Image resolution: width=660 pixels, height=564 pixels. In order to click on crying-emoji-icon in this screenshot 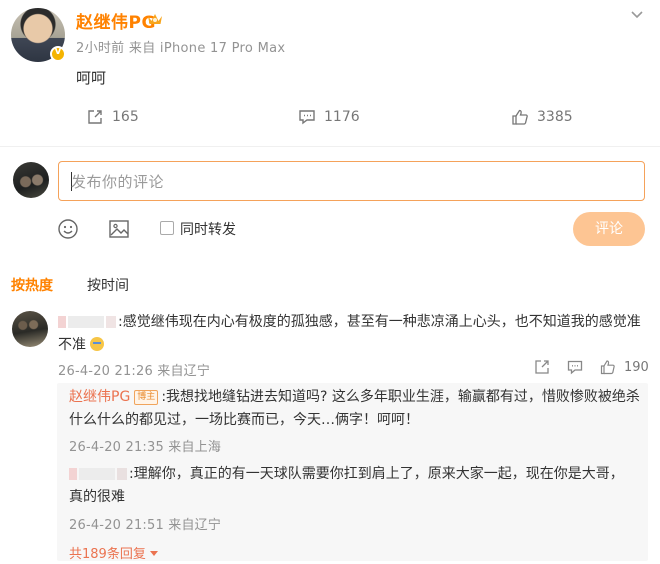, I will do `click(97, 344)`.